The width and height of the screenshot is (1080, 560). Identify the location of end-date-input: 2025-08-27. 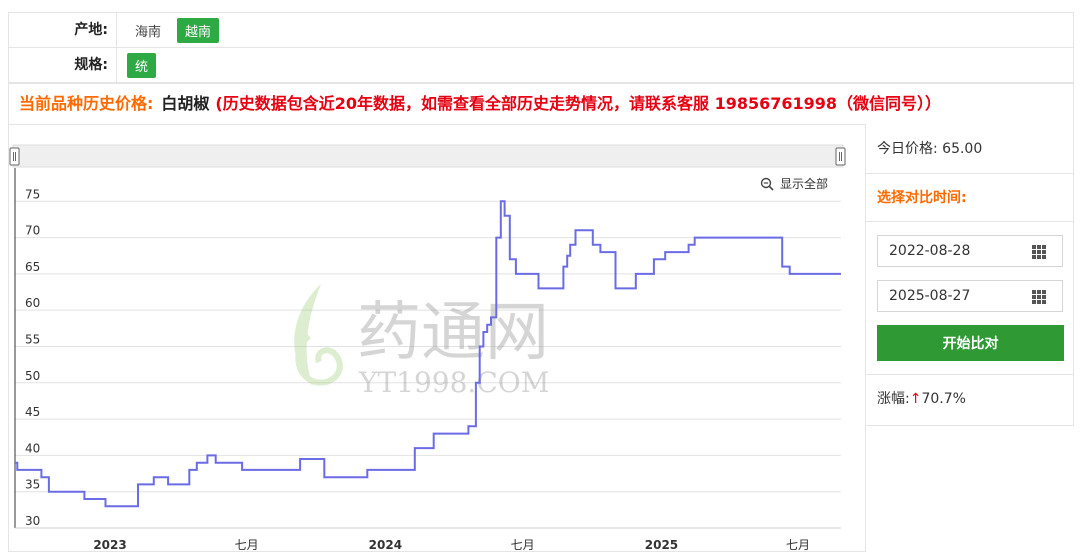
(970, 296).